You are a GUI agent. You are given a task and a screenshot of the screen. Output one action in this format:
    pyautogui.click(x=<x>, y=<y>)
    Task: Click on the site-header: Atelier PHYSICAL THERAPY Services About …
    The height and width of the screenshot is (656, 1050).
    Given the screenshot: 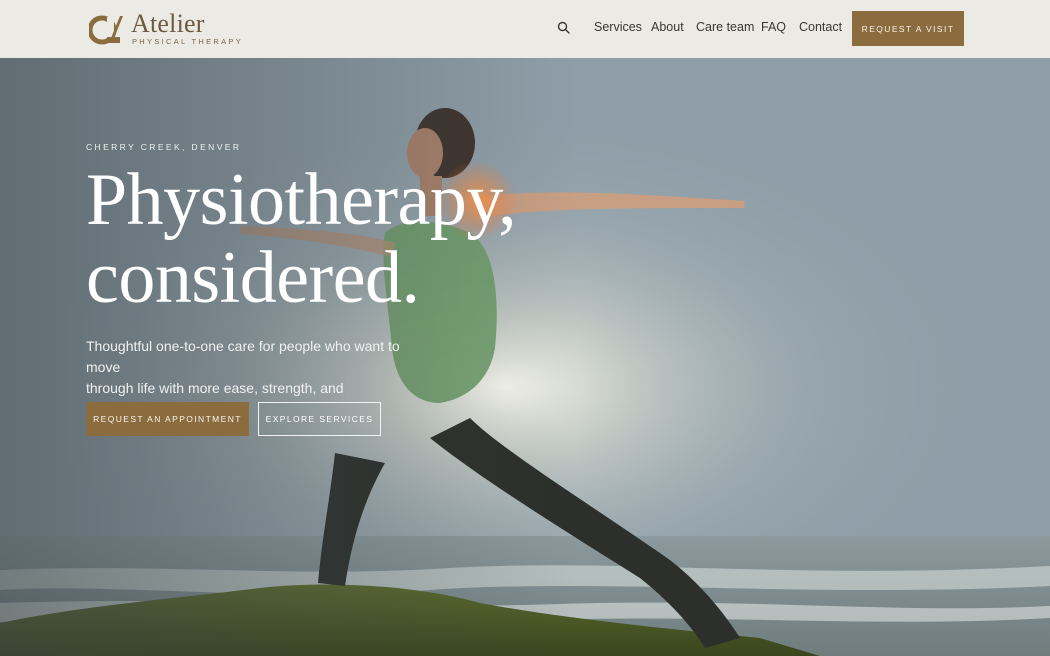 What is the action you would take?
    pyautogui.click(x=525, y=29)
    